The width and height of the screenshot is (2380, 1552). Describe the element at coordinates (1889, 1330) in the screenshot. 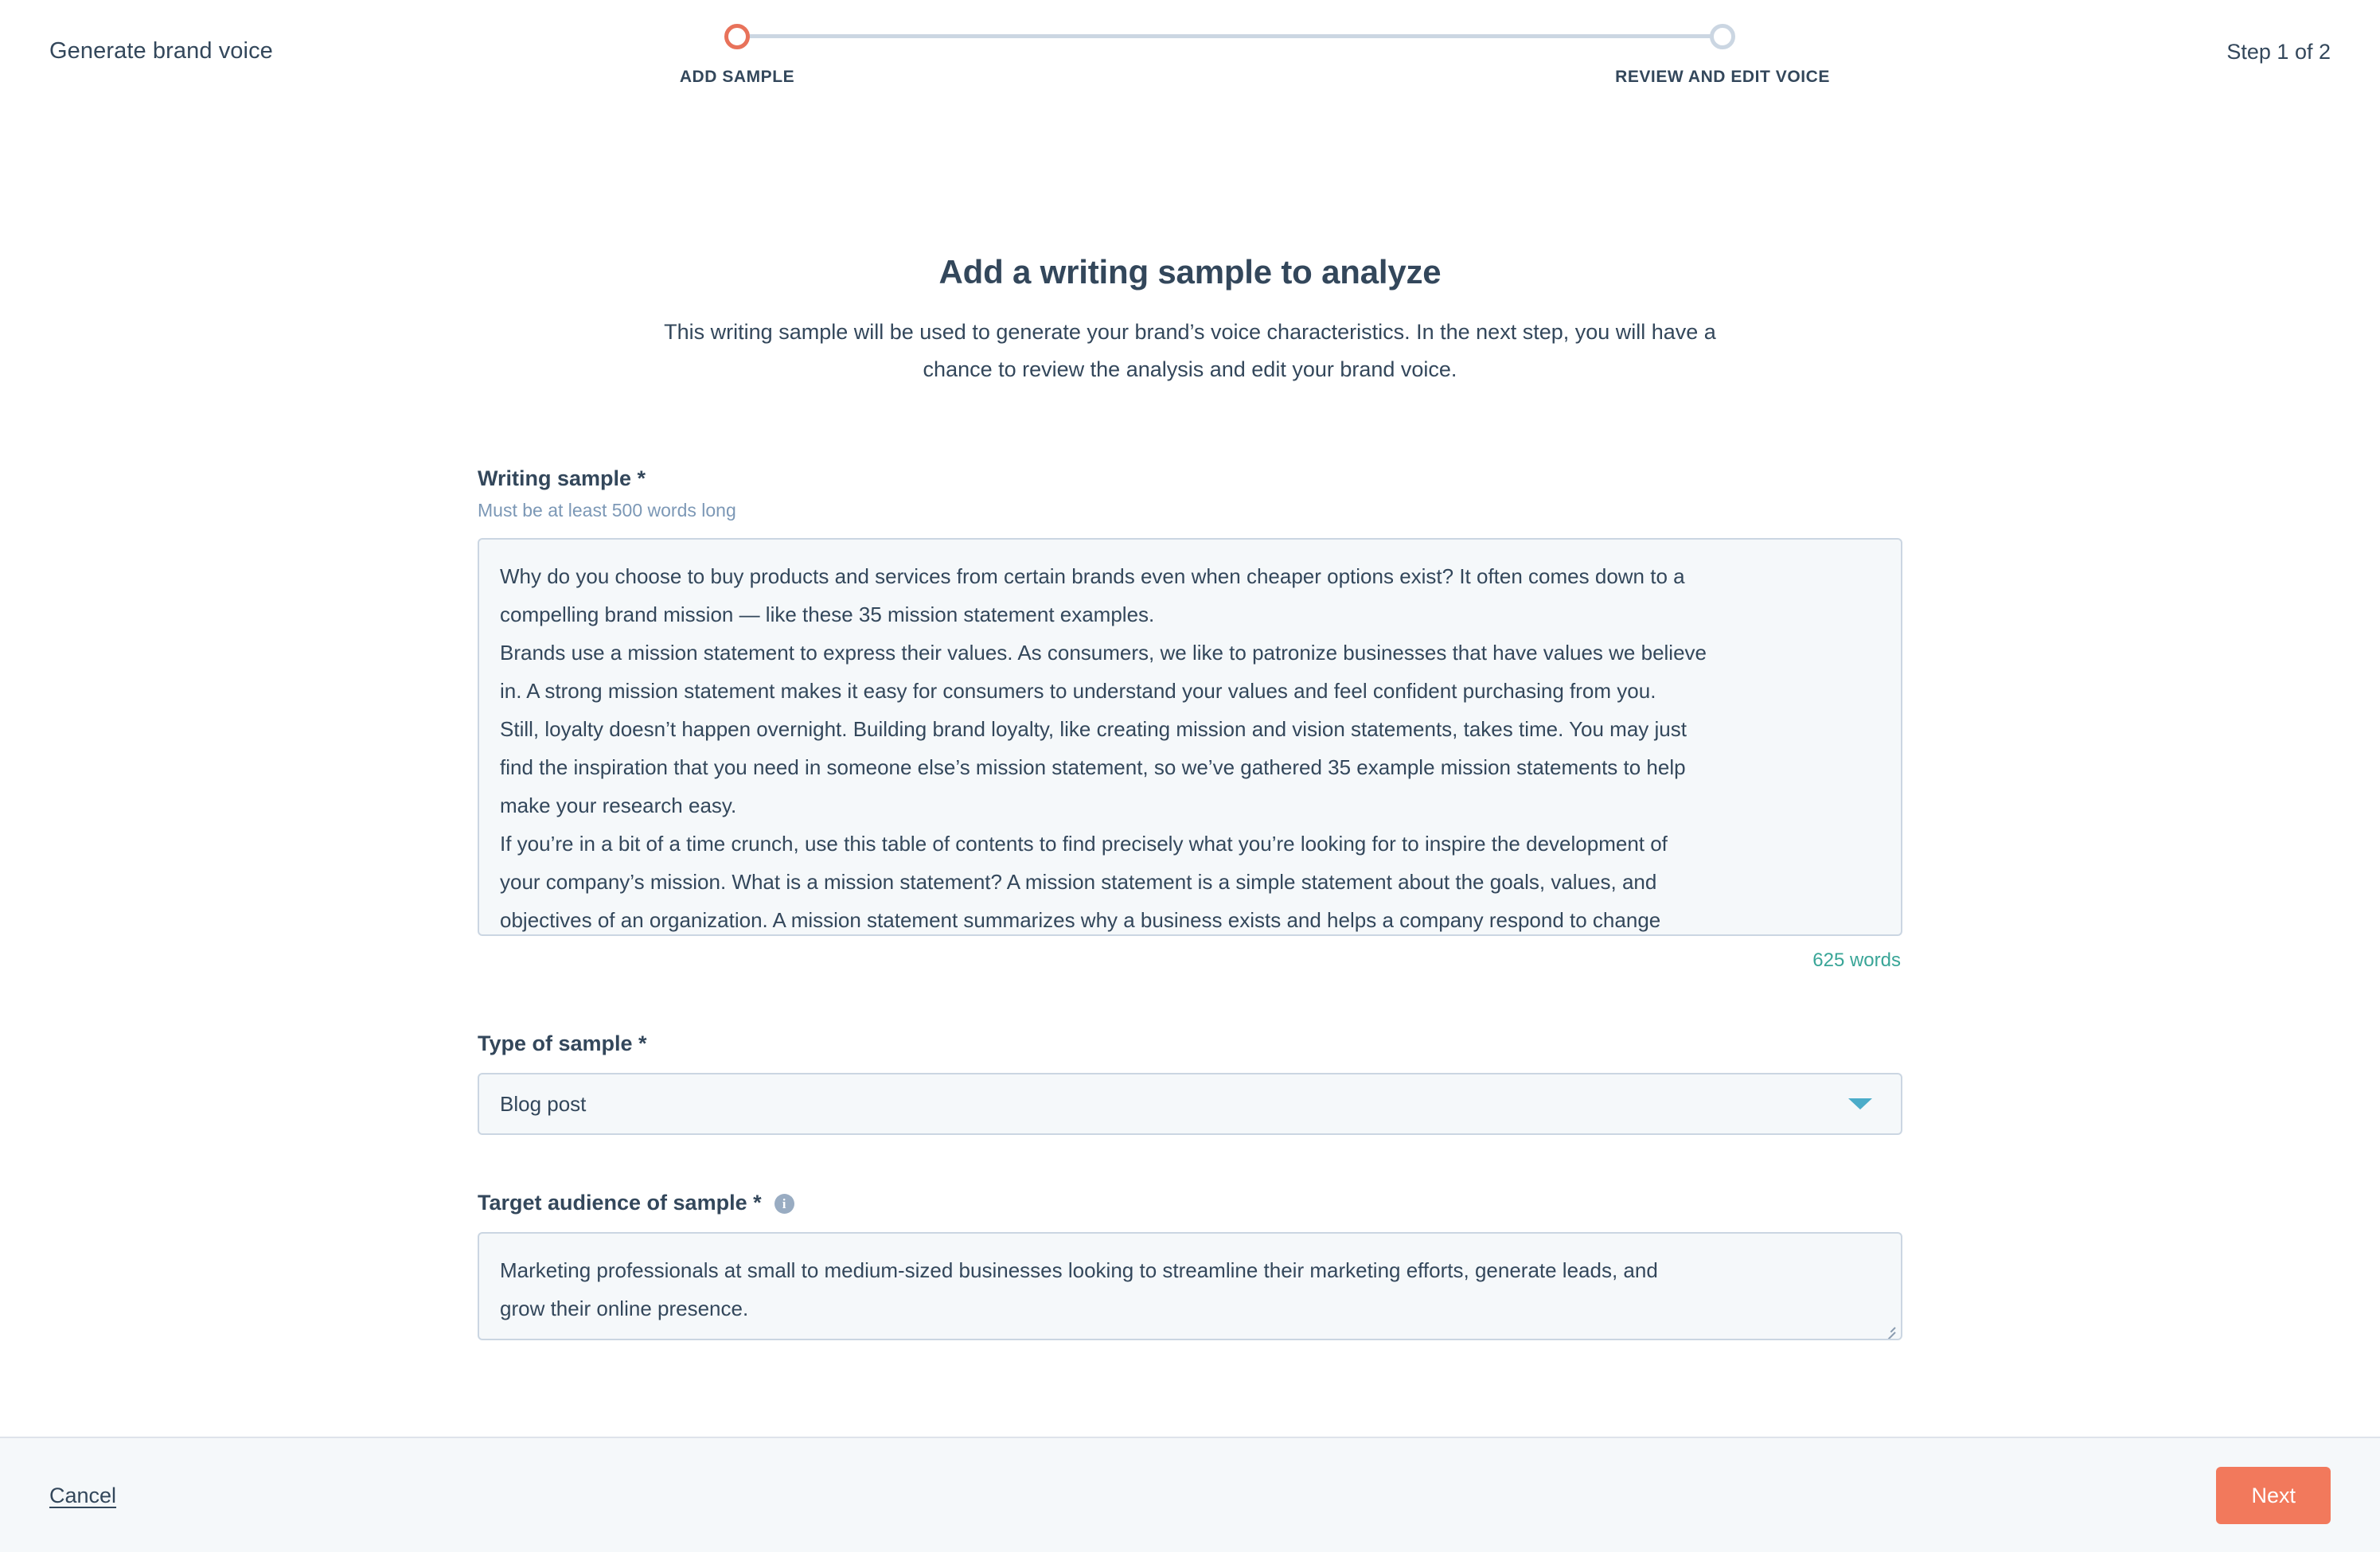

I see `resize-handle-icon` at that location.